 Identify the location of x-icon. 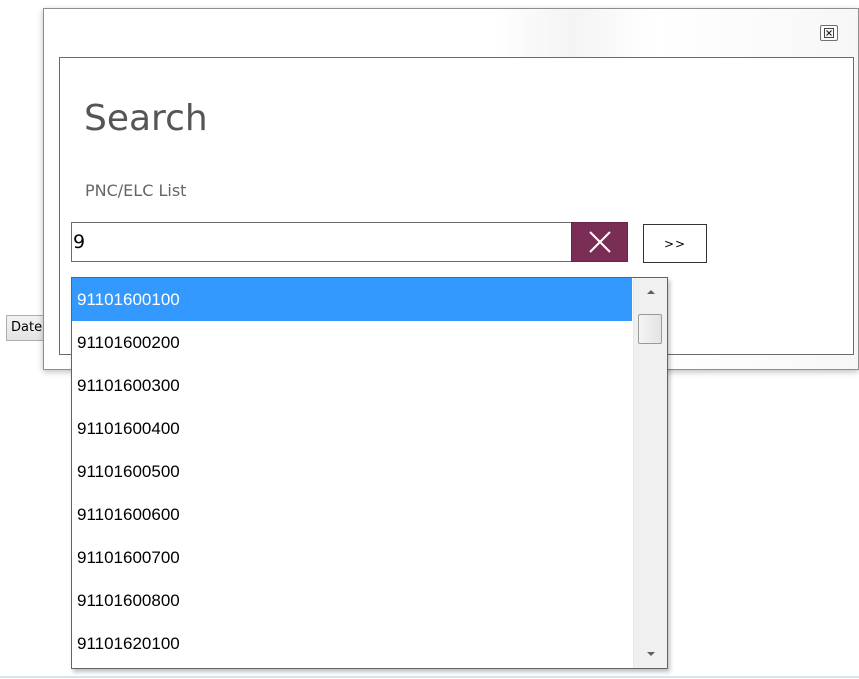
(599, 242).